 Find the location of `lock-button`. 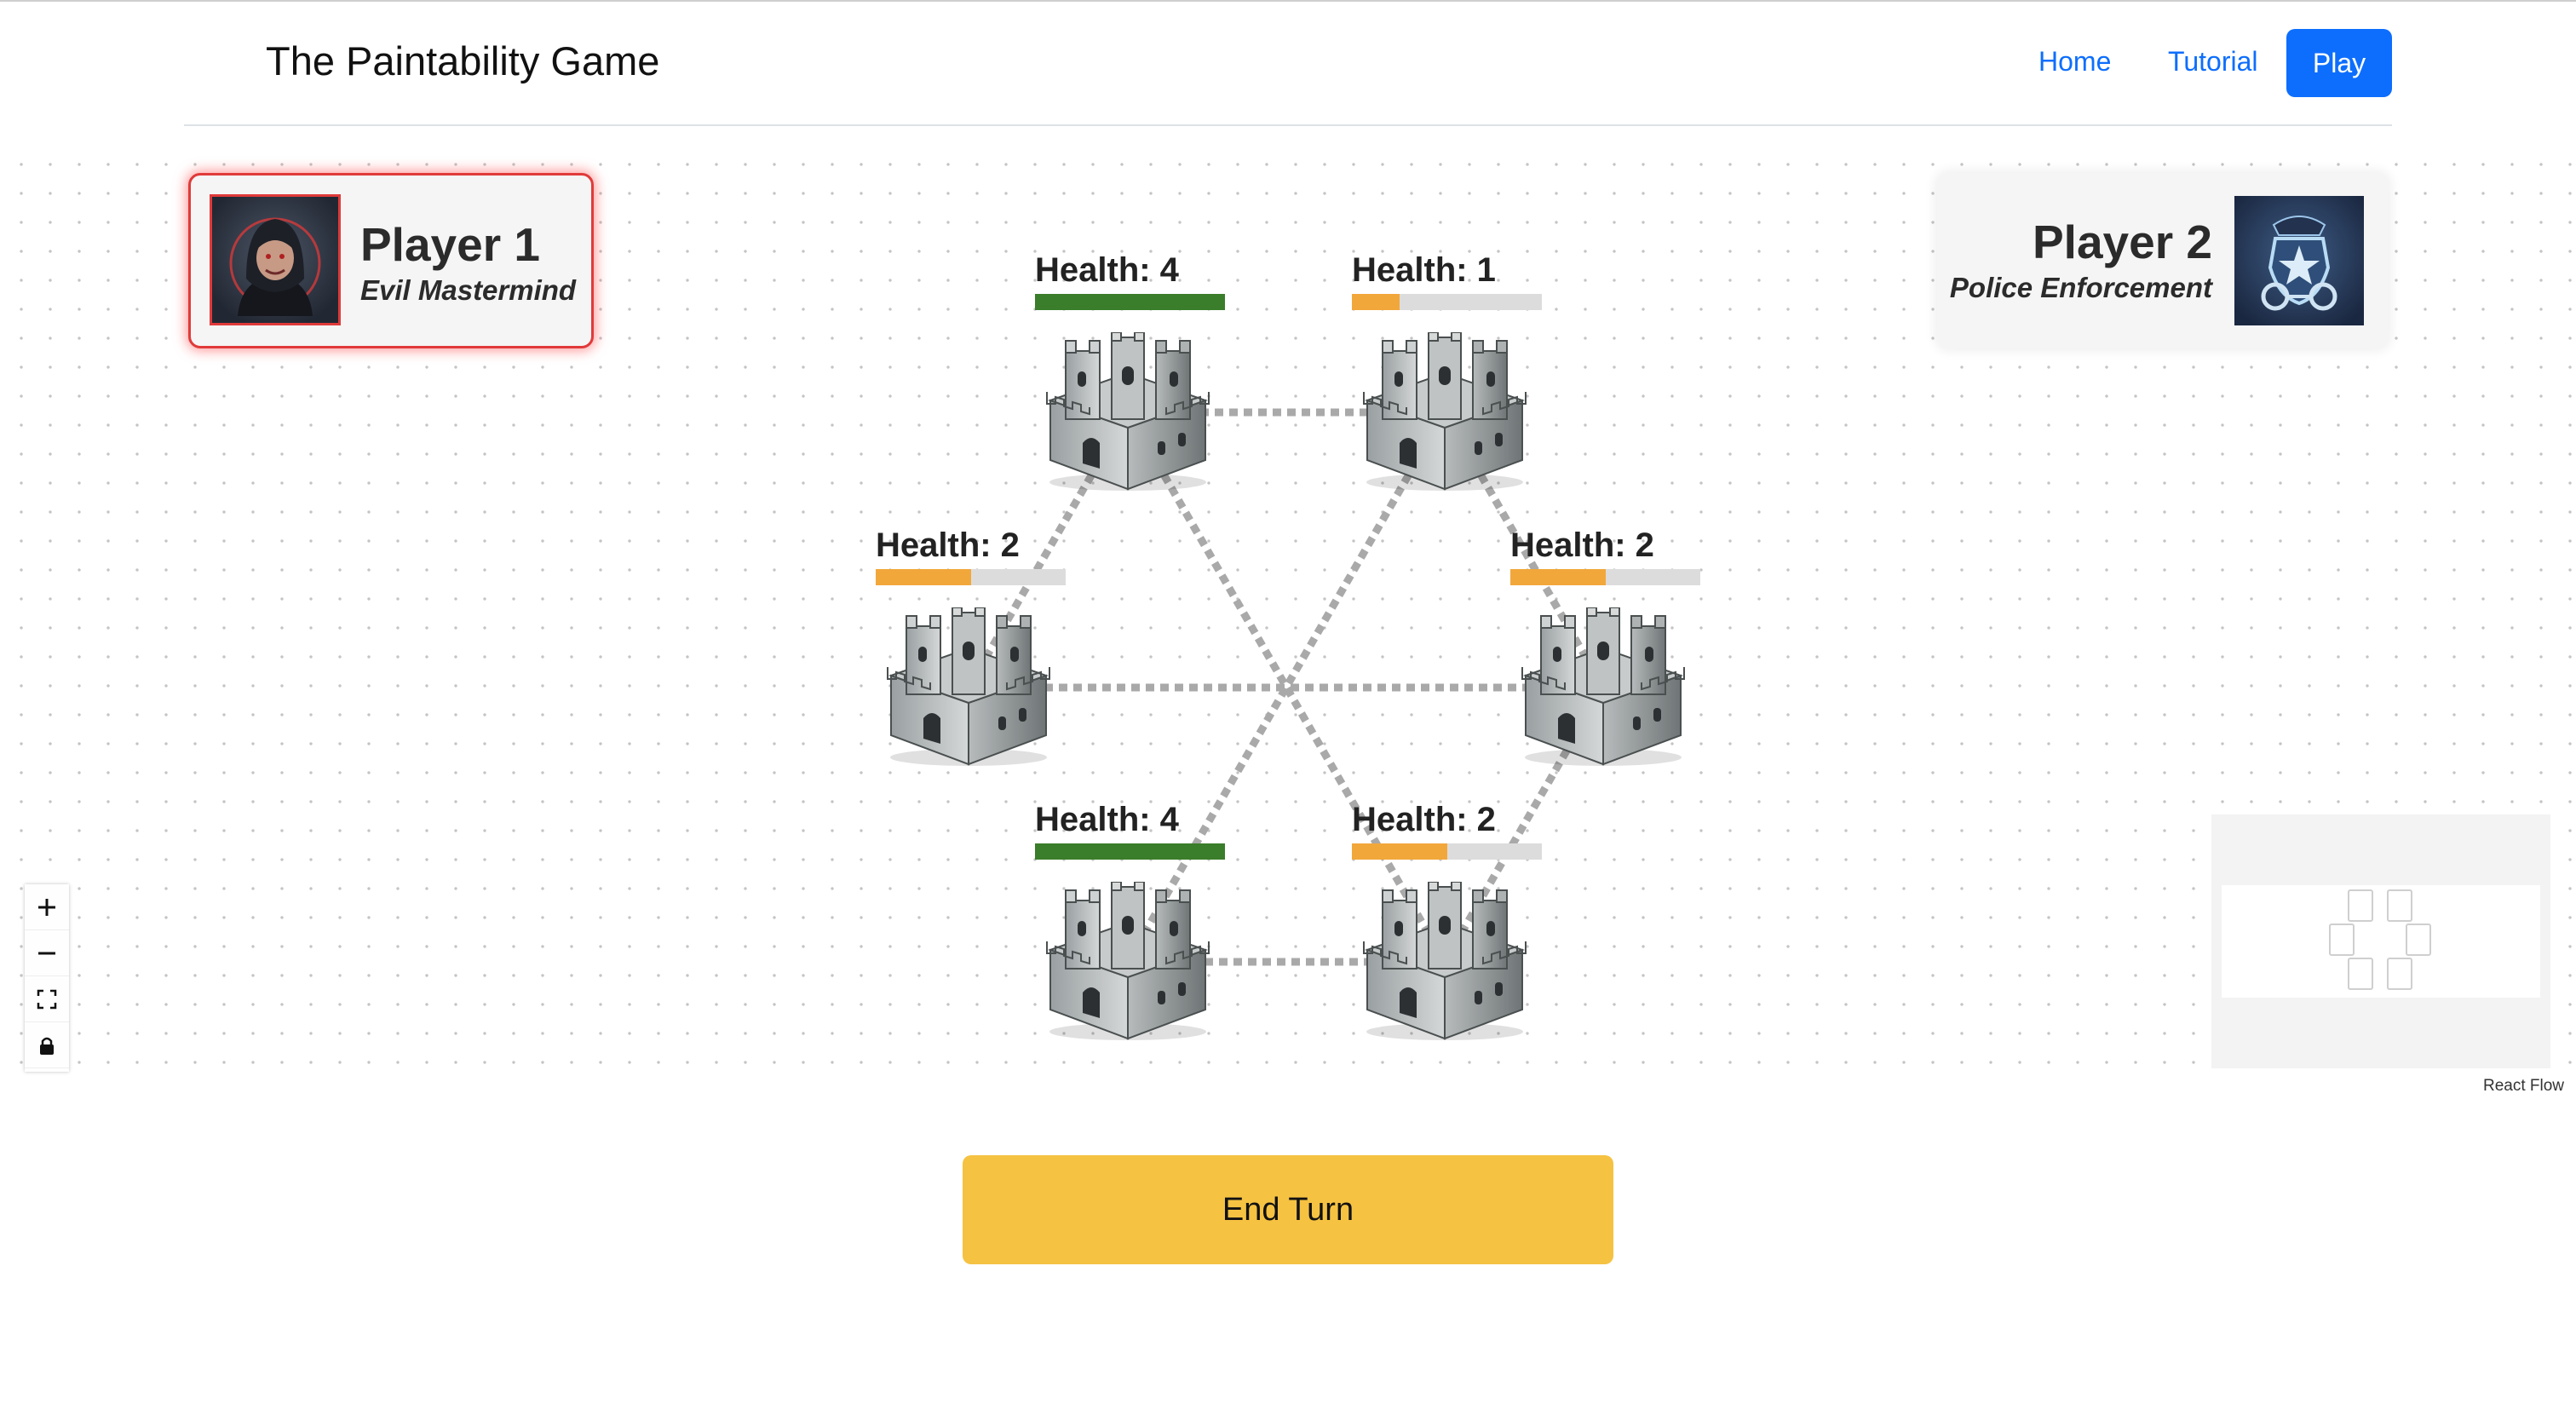

lock-button is located at coordinates (47, 1045).